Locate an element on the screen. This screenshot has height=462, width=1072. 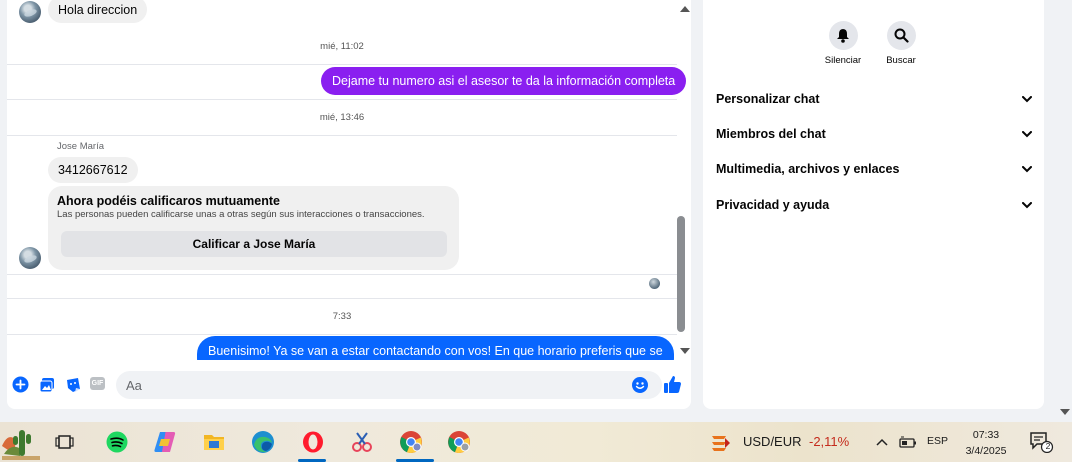
mute-label: Silenciar is located at coordinates (843, 60).